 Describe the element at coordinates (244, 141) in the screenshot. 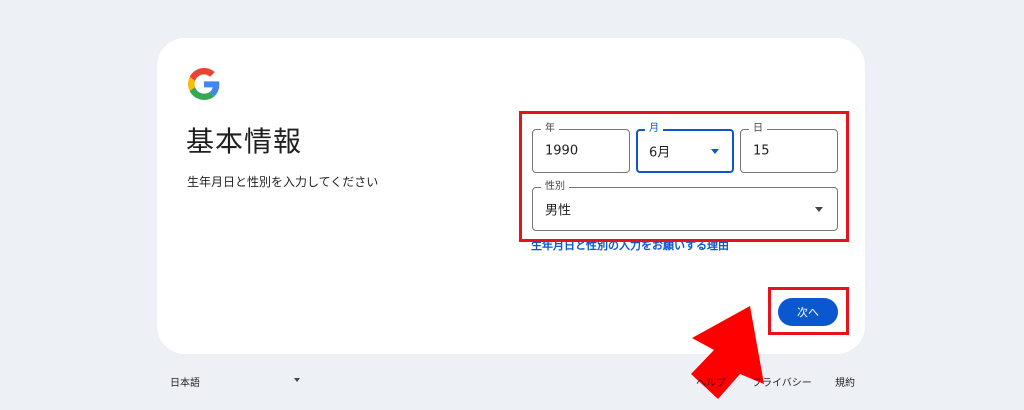

I see `page-title: 基本情報` at that location.